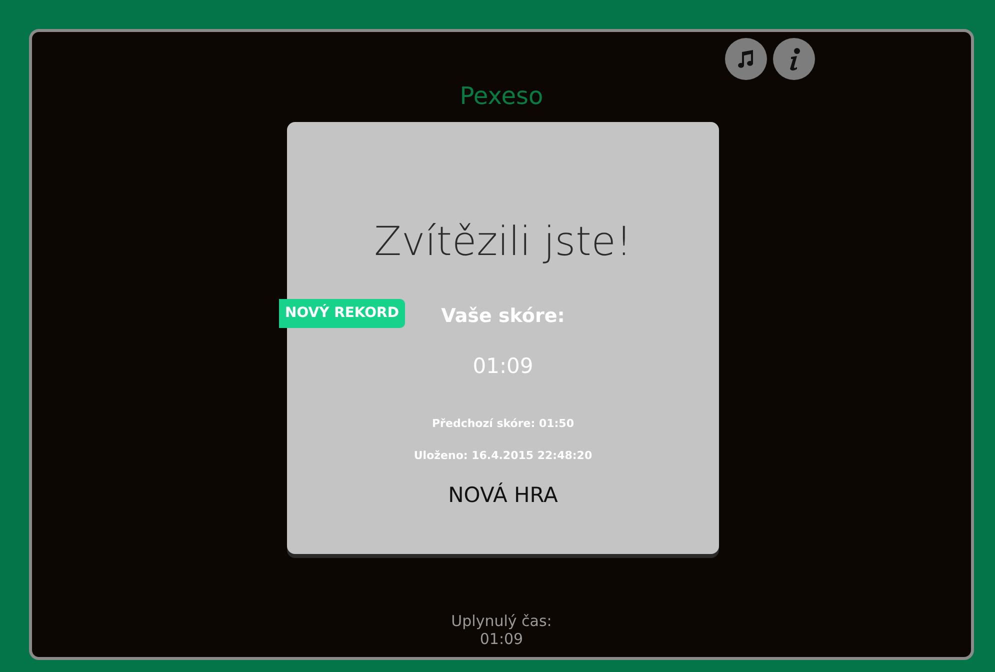 The width and height of the screenshot is (995, 672). I want to click on elapsed-label: Uplynulý čas:, so click(501, 621).